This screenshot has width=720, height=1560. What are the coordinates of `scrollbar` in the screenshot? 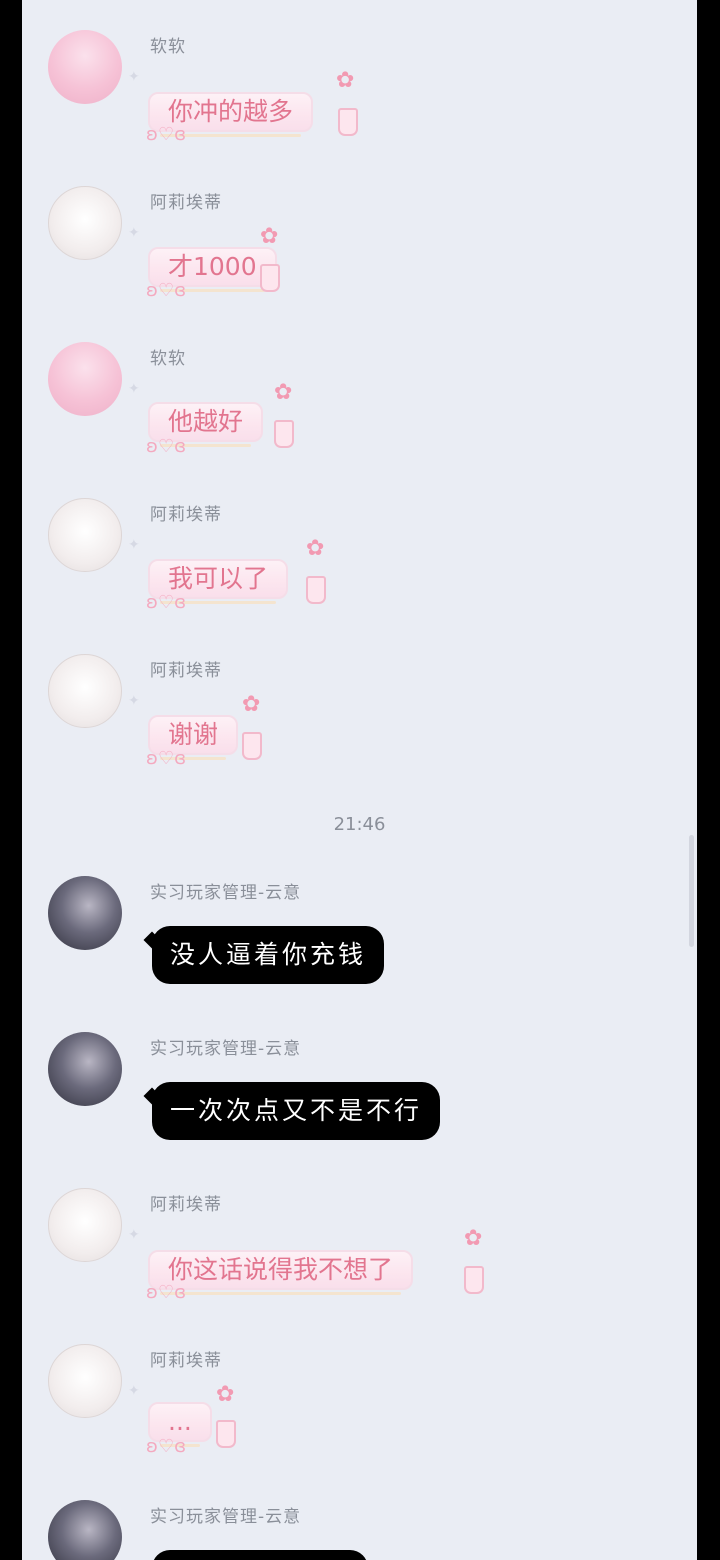 It's located at (691, 891).